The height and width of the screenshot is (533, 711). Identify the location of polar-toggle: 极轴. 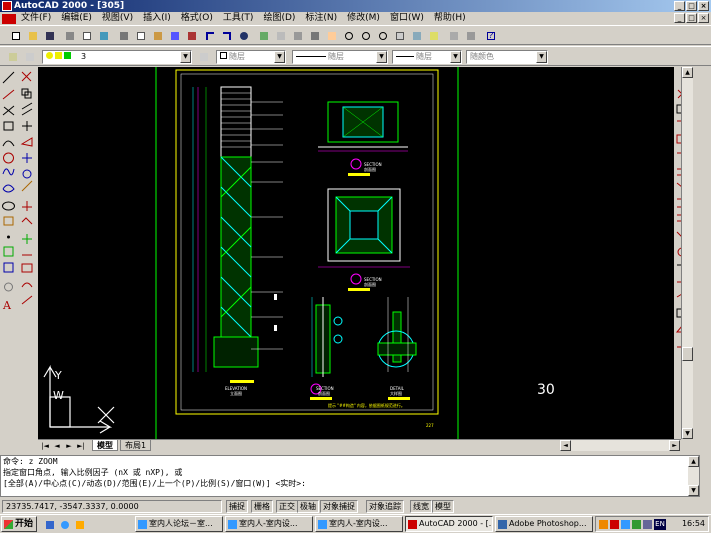
(308, 506).